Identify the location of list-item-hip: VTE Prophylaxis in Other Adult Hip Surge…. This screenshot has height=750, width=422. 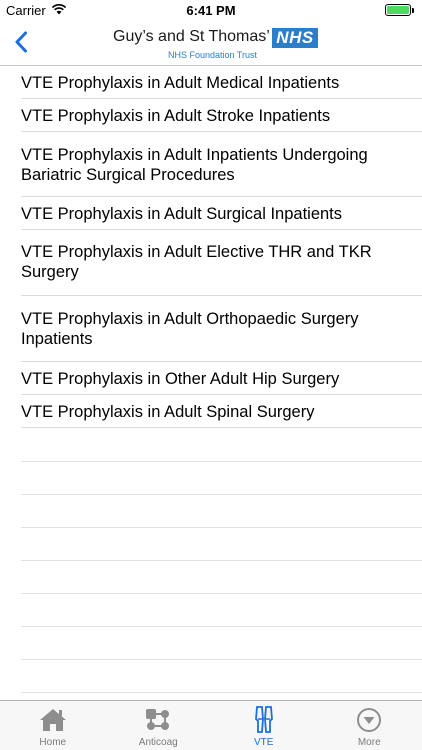
(211, 378).